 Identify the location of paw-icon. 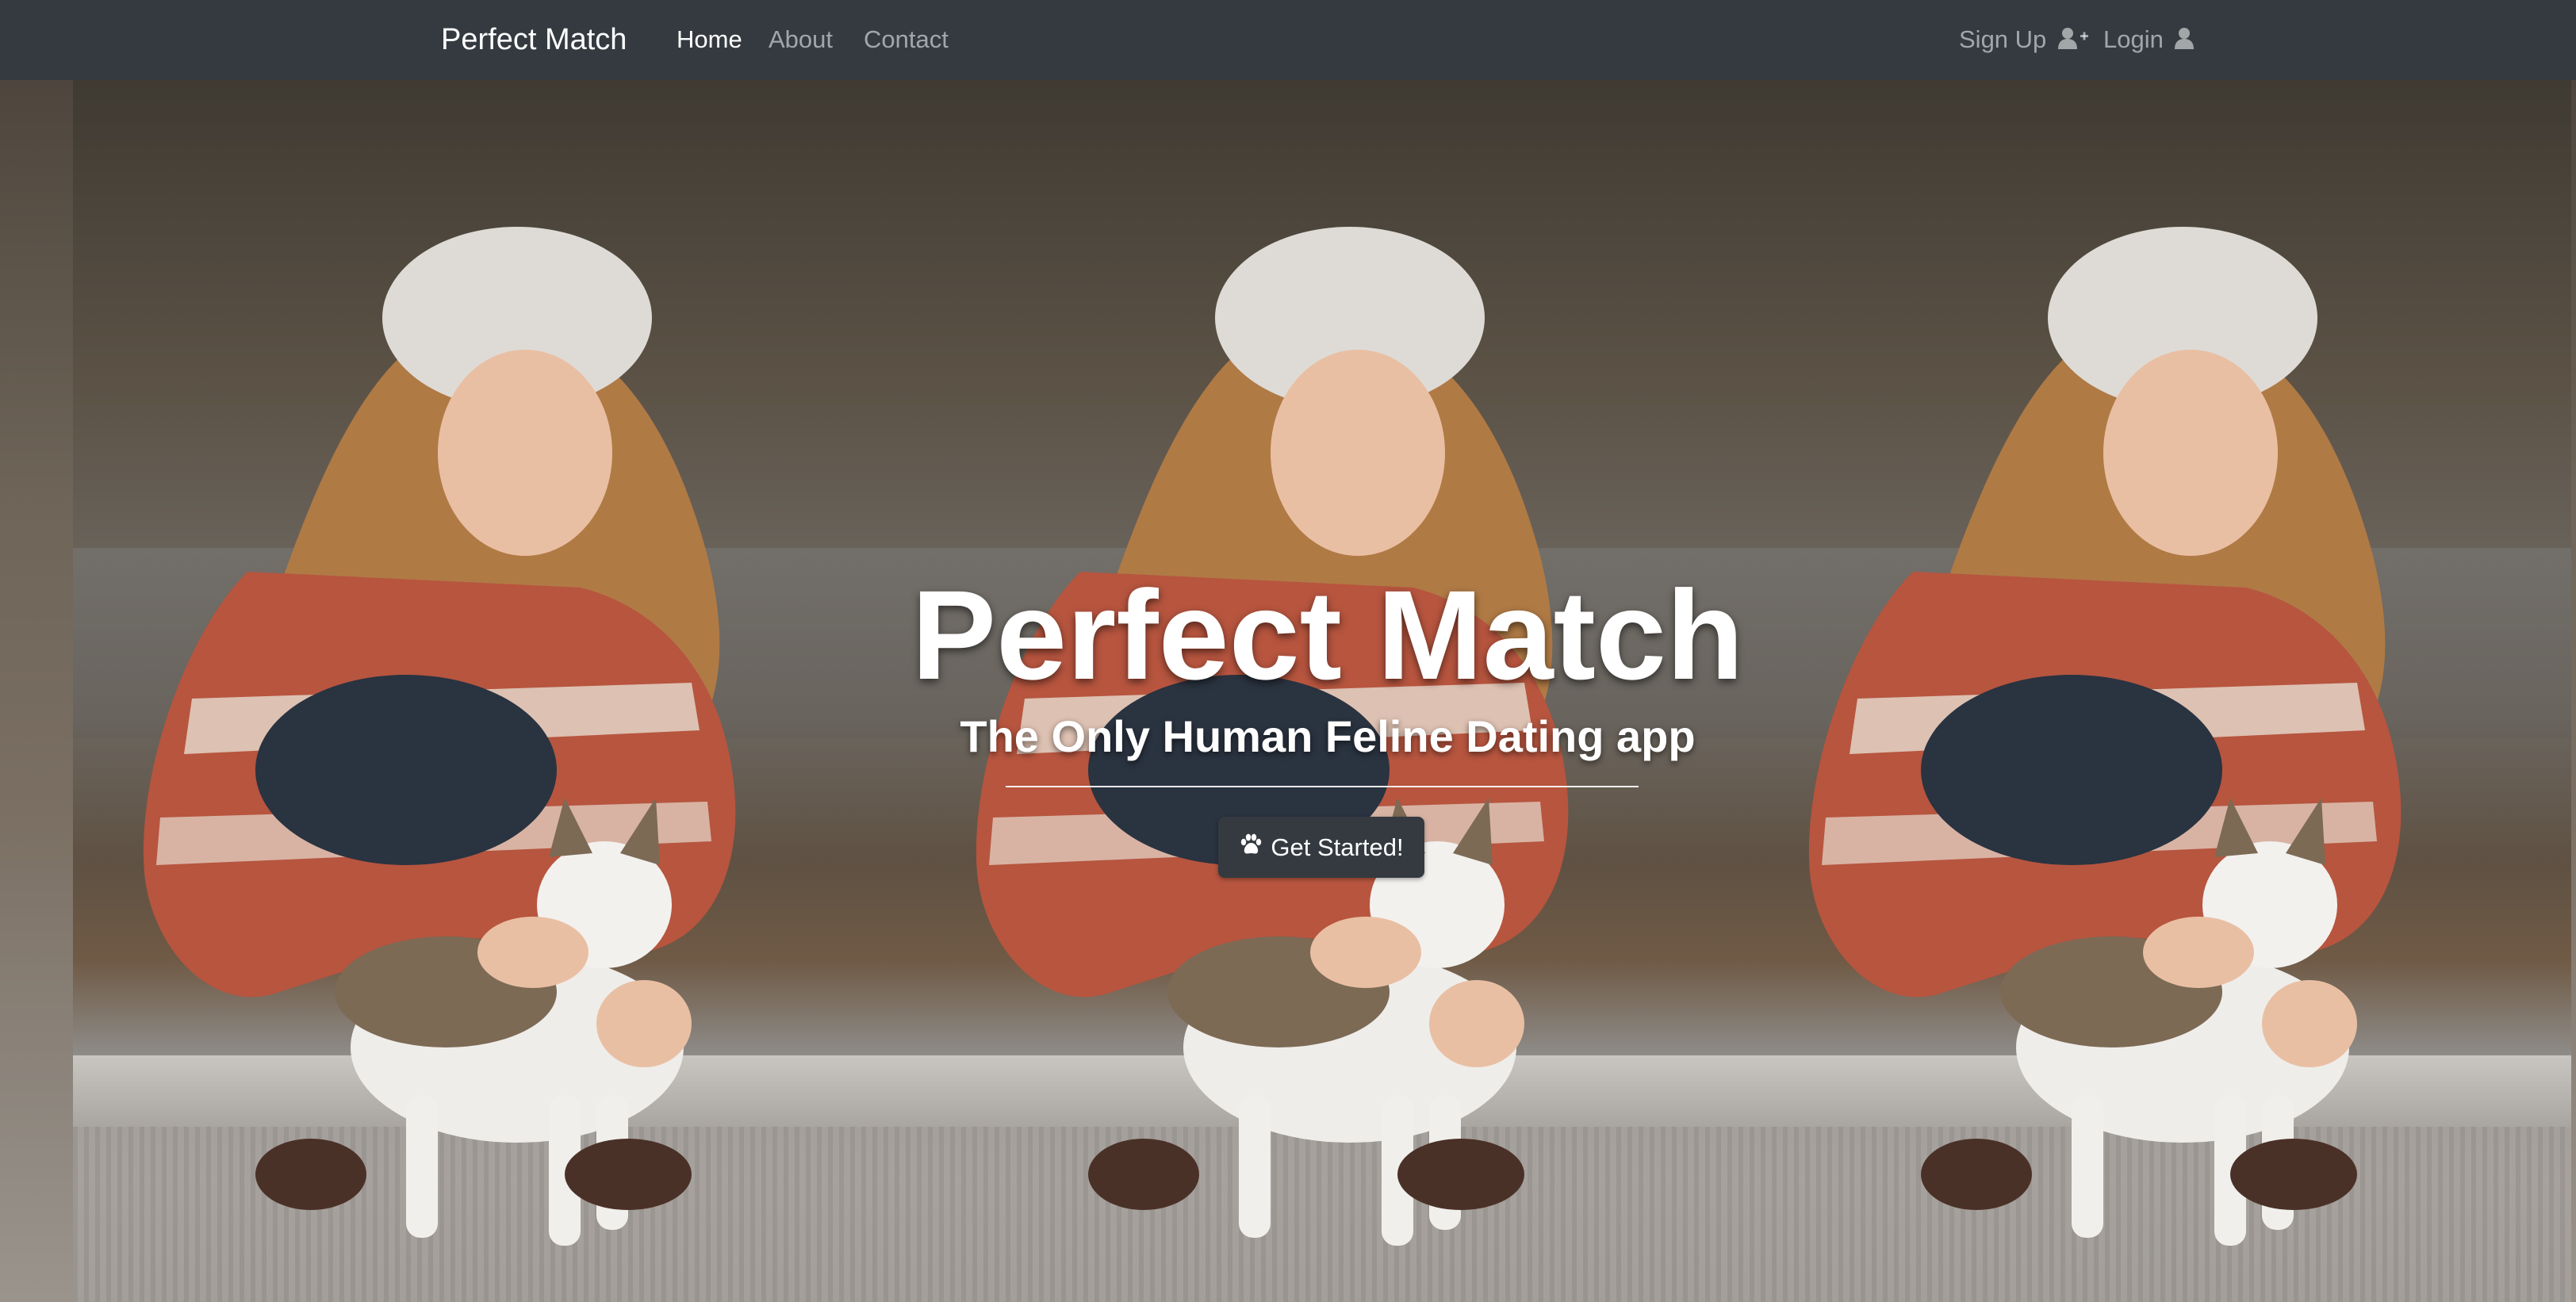
(1251, 848).